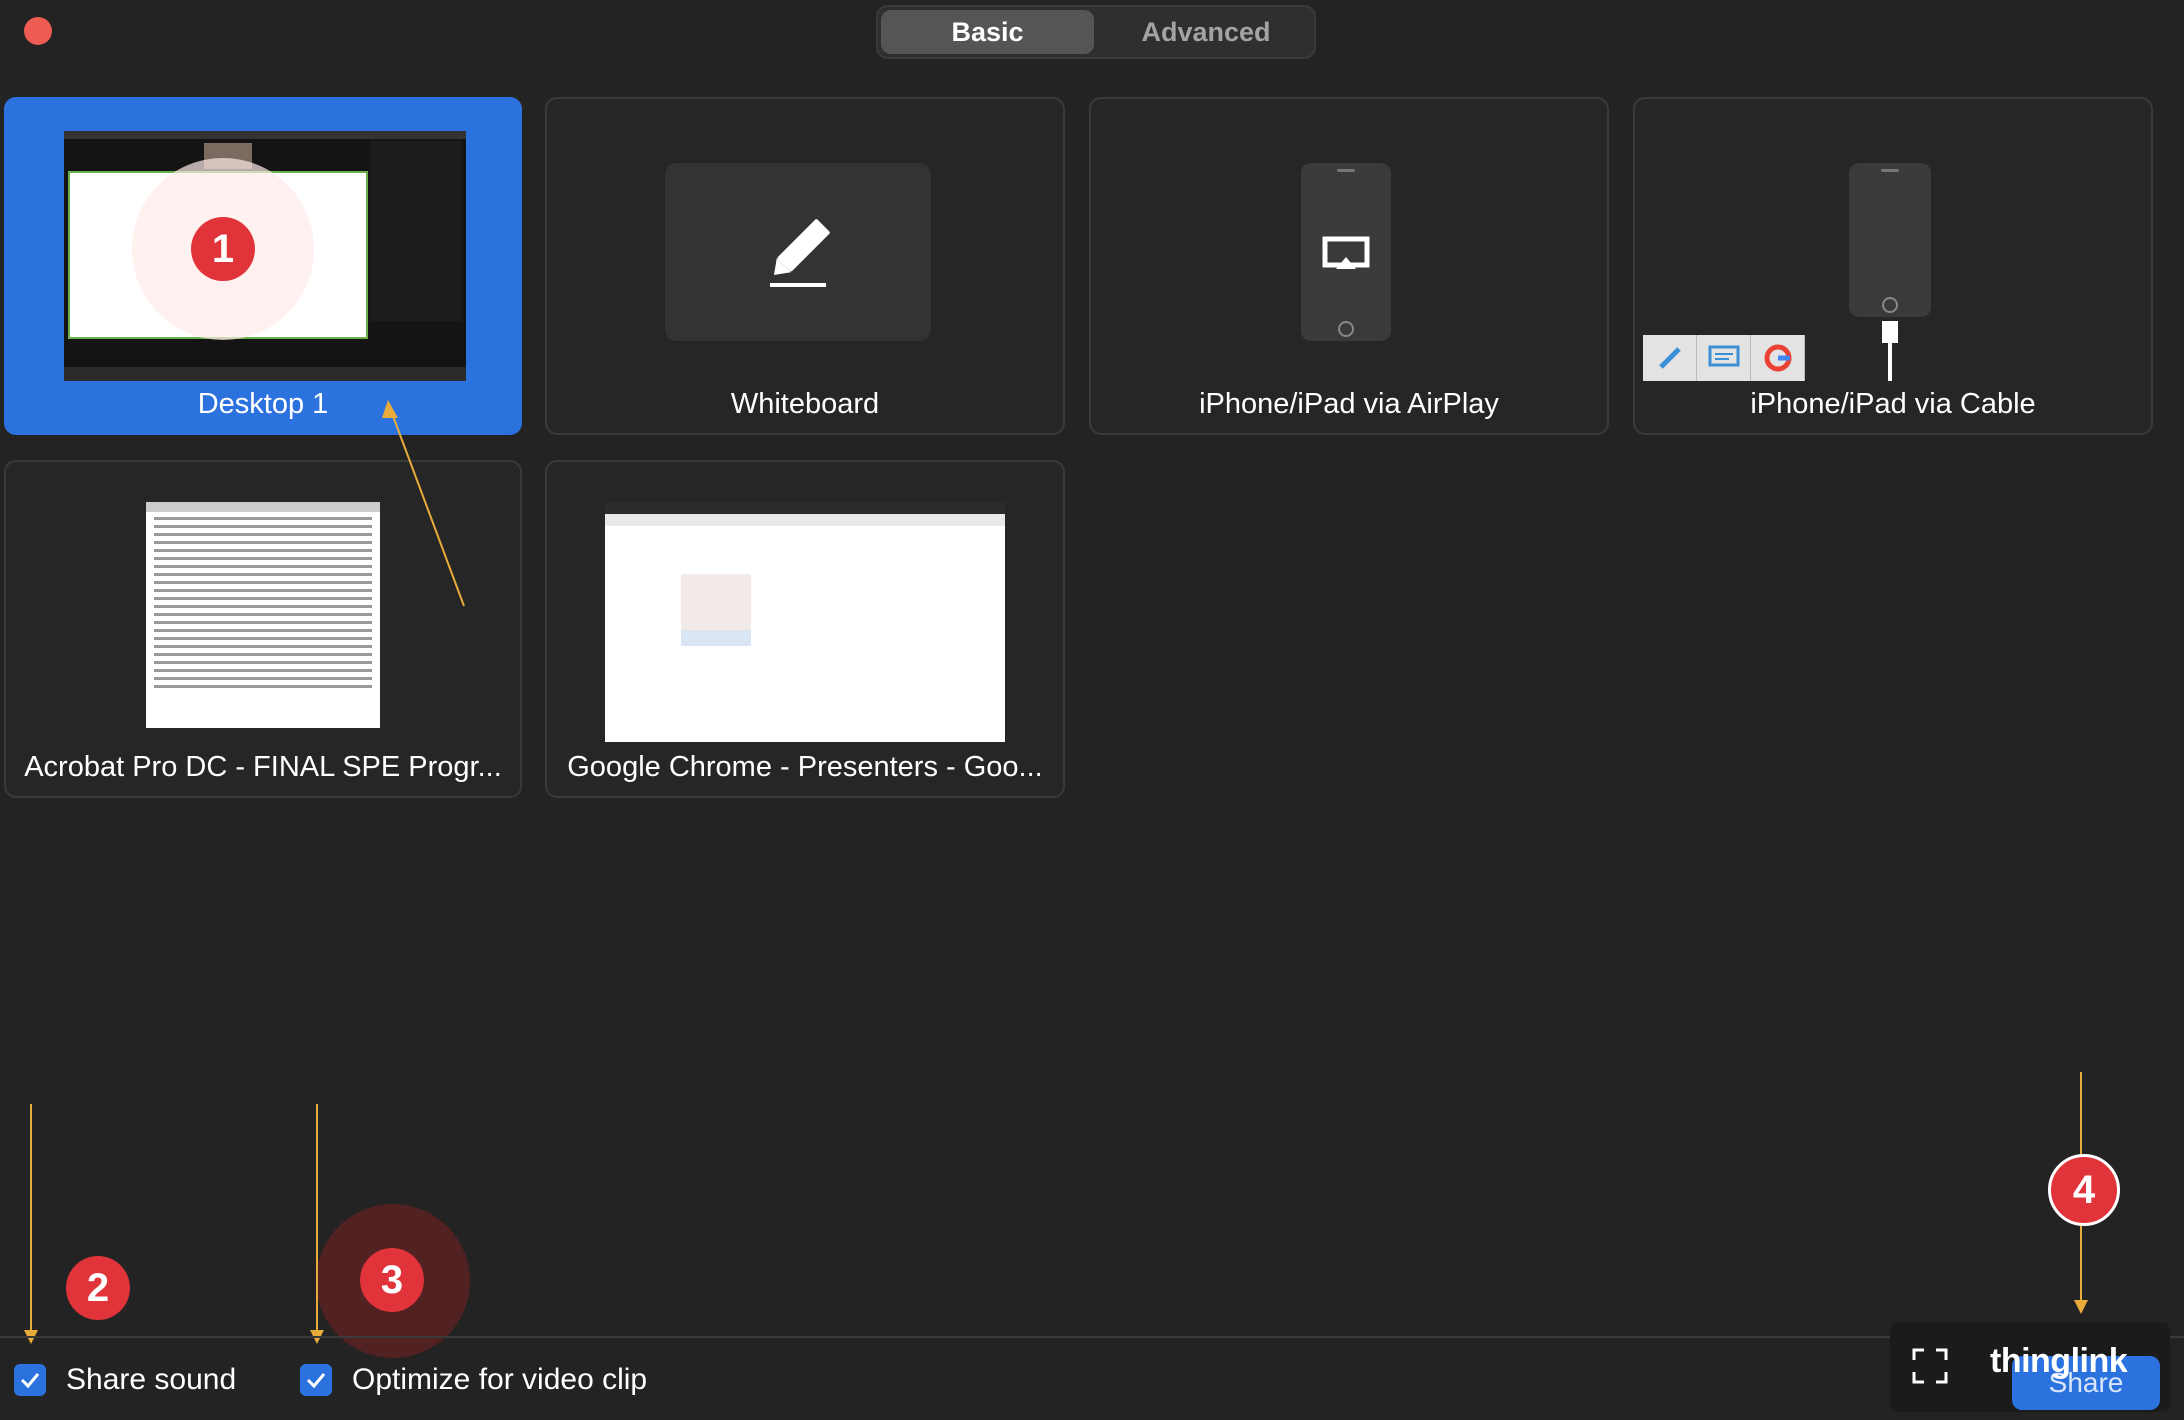 This screenshot has height=1420, width=2184. What do you see at coordinates (1092, 1337) in the screenshot?
I see `footer-divider` at bounding box center [1092, 1337].